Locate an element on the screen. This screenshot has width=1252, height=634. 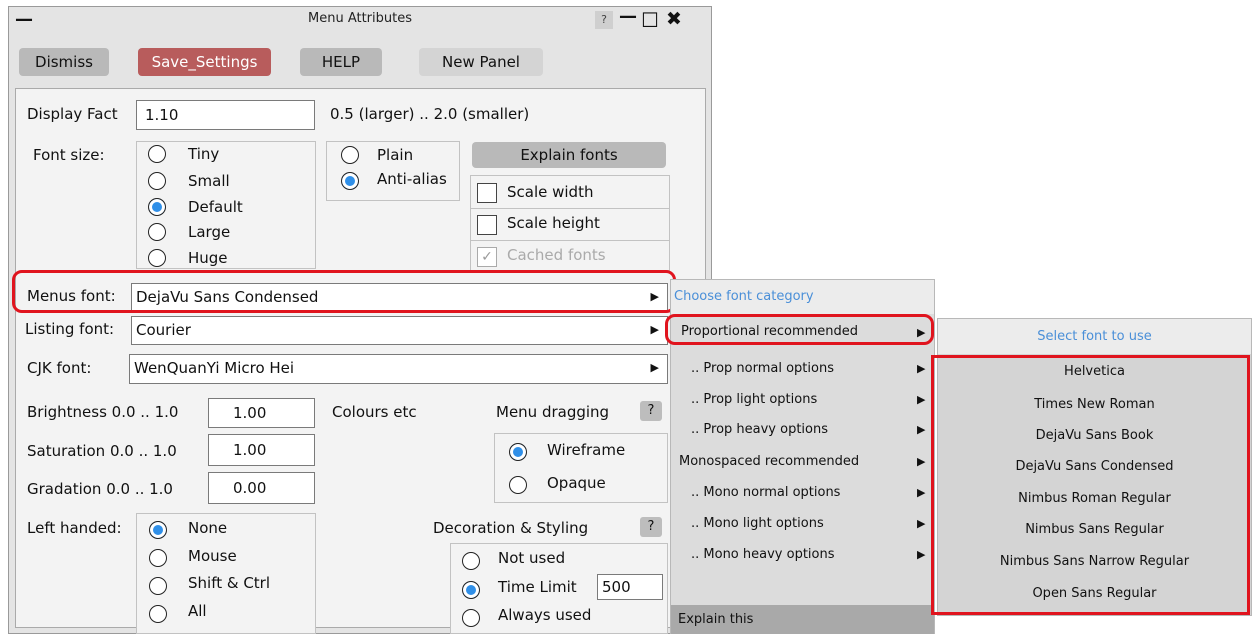
new-panel-button: New Panel is located at coordinates (481, 62).